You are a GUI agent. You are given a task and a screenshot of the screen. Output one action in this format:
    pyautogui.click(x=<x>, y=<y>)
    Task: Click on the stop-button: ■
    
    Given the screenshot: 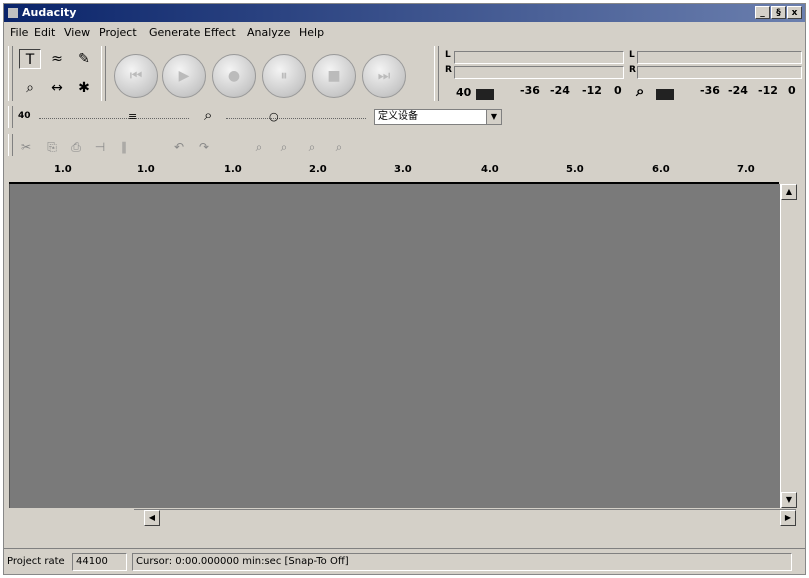 What is the action you would take?
    pyautogui.click(x=334, y=76)
    